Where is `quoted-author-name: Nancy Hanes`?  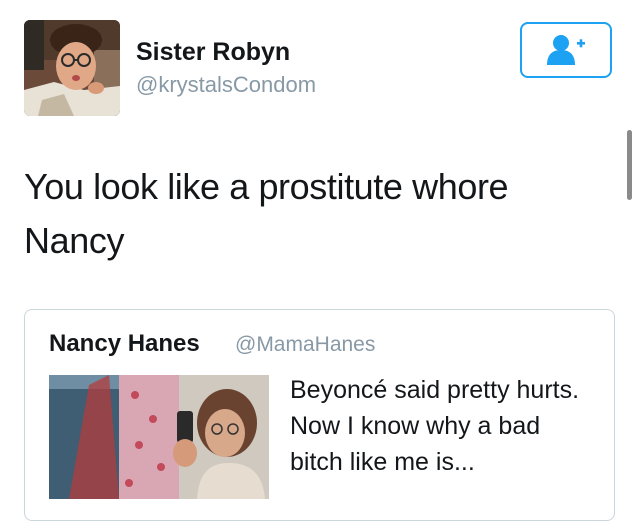 quoted-author-name: Nancy Hanes is located at coordinates (124, 343).